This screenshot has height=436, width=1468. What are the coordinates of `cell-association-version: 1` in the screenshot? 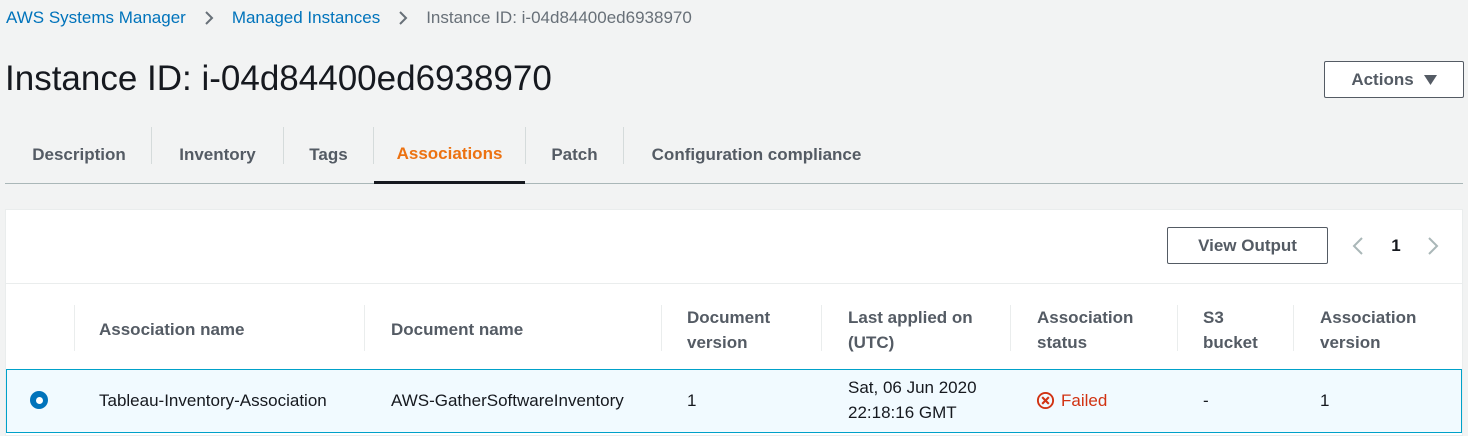 It's located at (1325, 400).